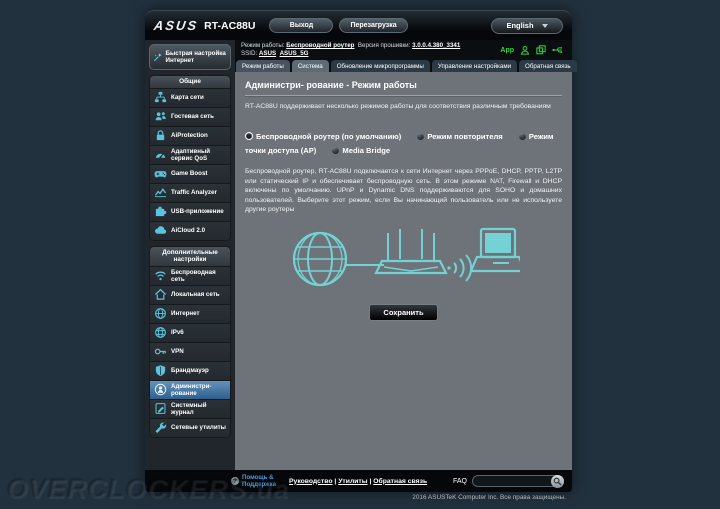 The image size is (720, 509). Describe the element at coordinates (148, 489) in the screenshot. I see `watermark: OVERCLOCKERS.ua` at that location.